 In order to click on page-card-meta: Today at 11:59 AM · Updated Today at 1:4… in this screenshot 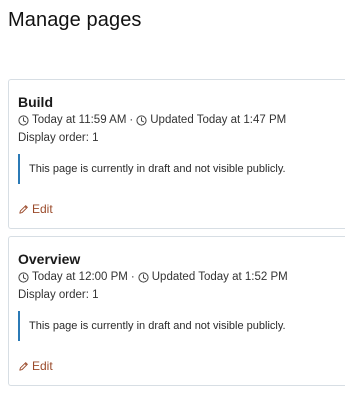, I will do `click(152, 120)`.